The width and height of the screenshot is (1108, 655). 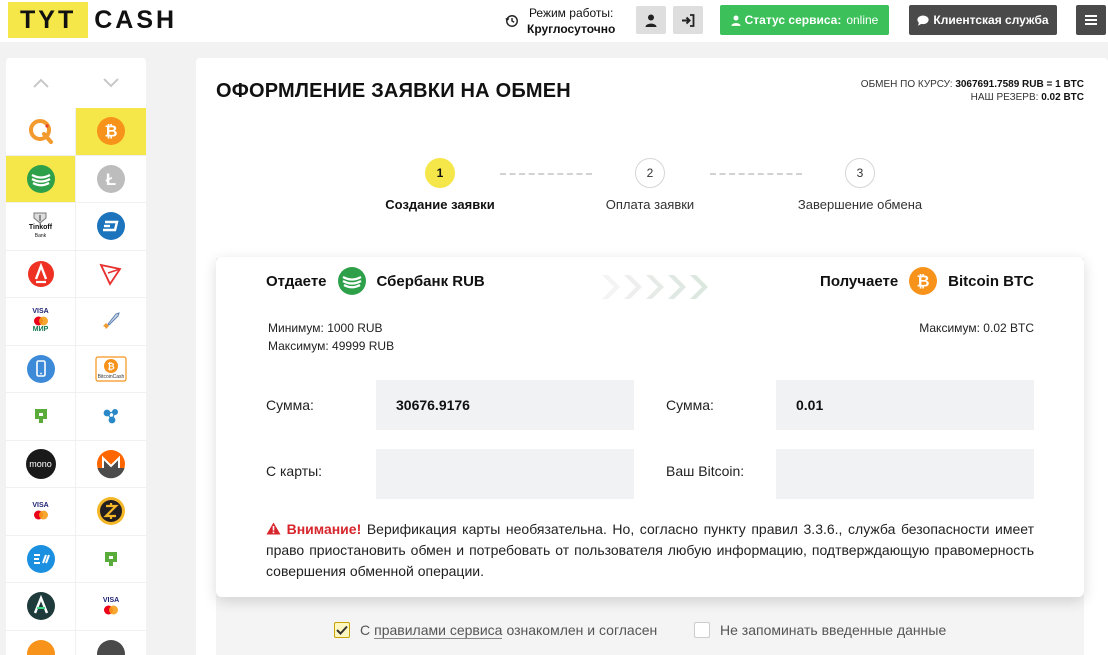 I want to click on direction-arrows, so click(x=654, y=287).